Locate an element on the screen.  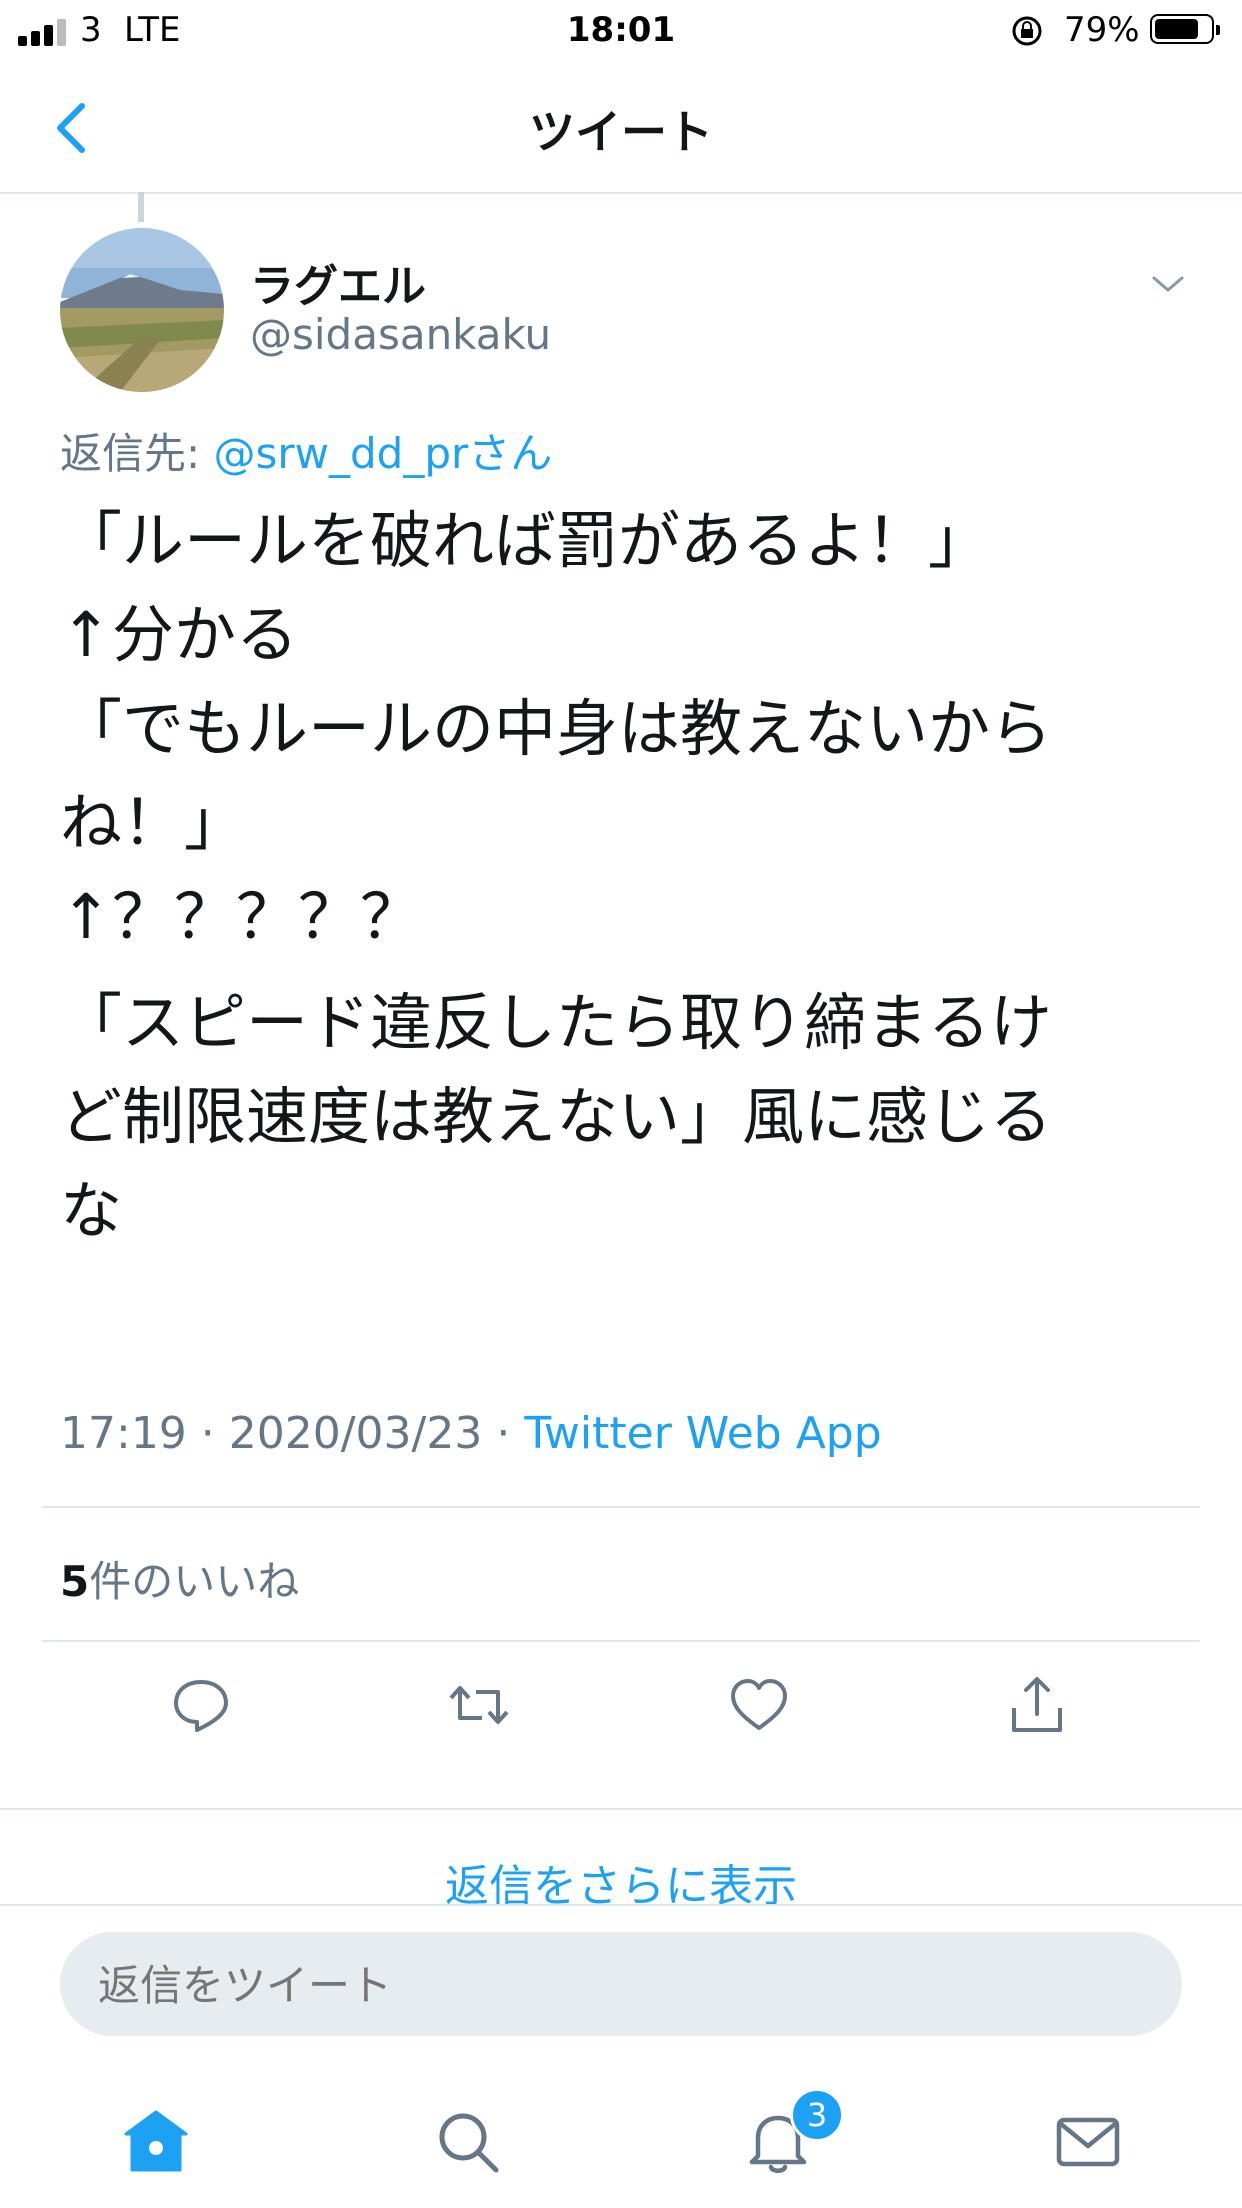
reply-compose-box is located at coordinates (621, 1985).